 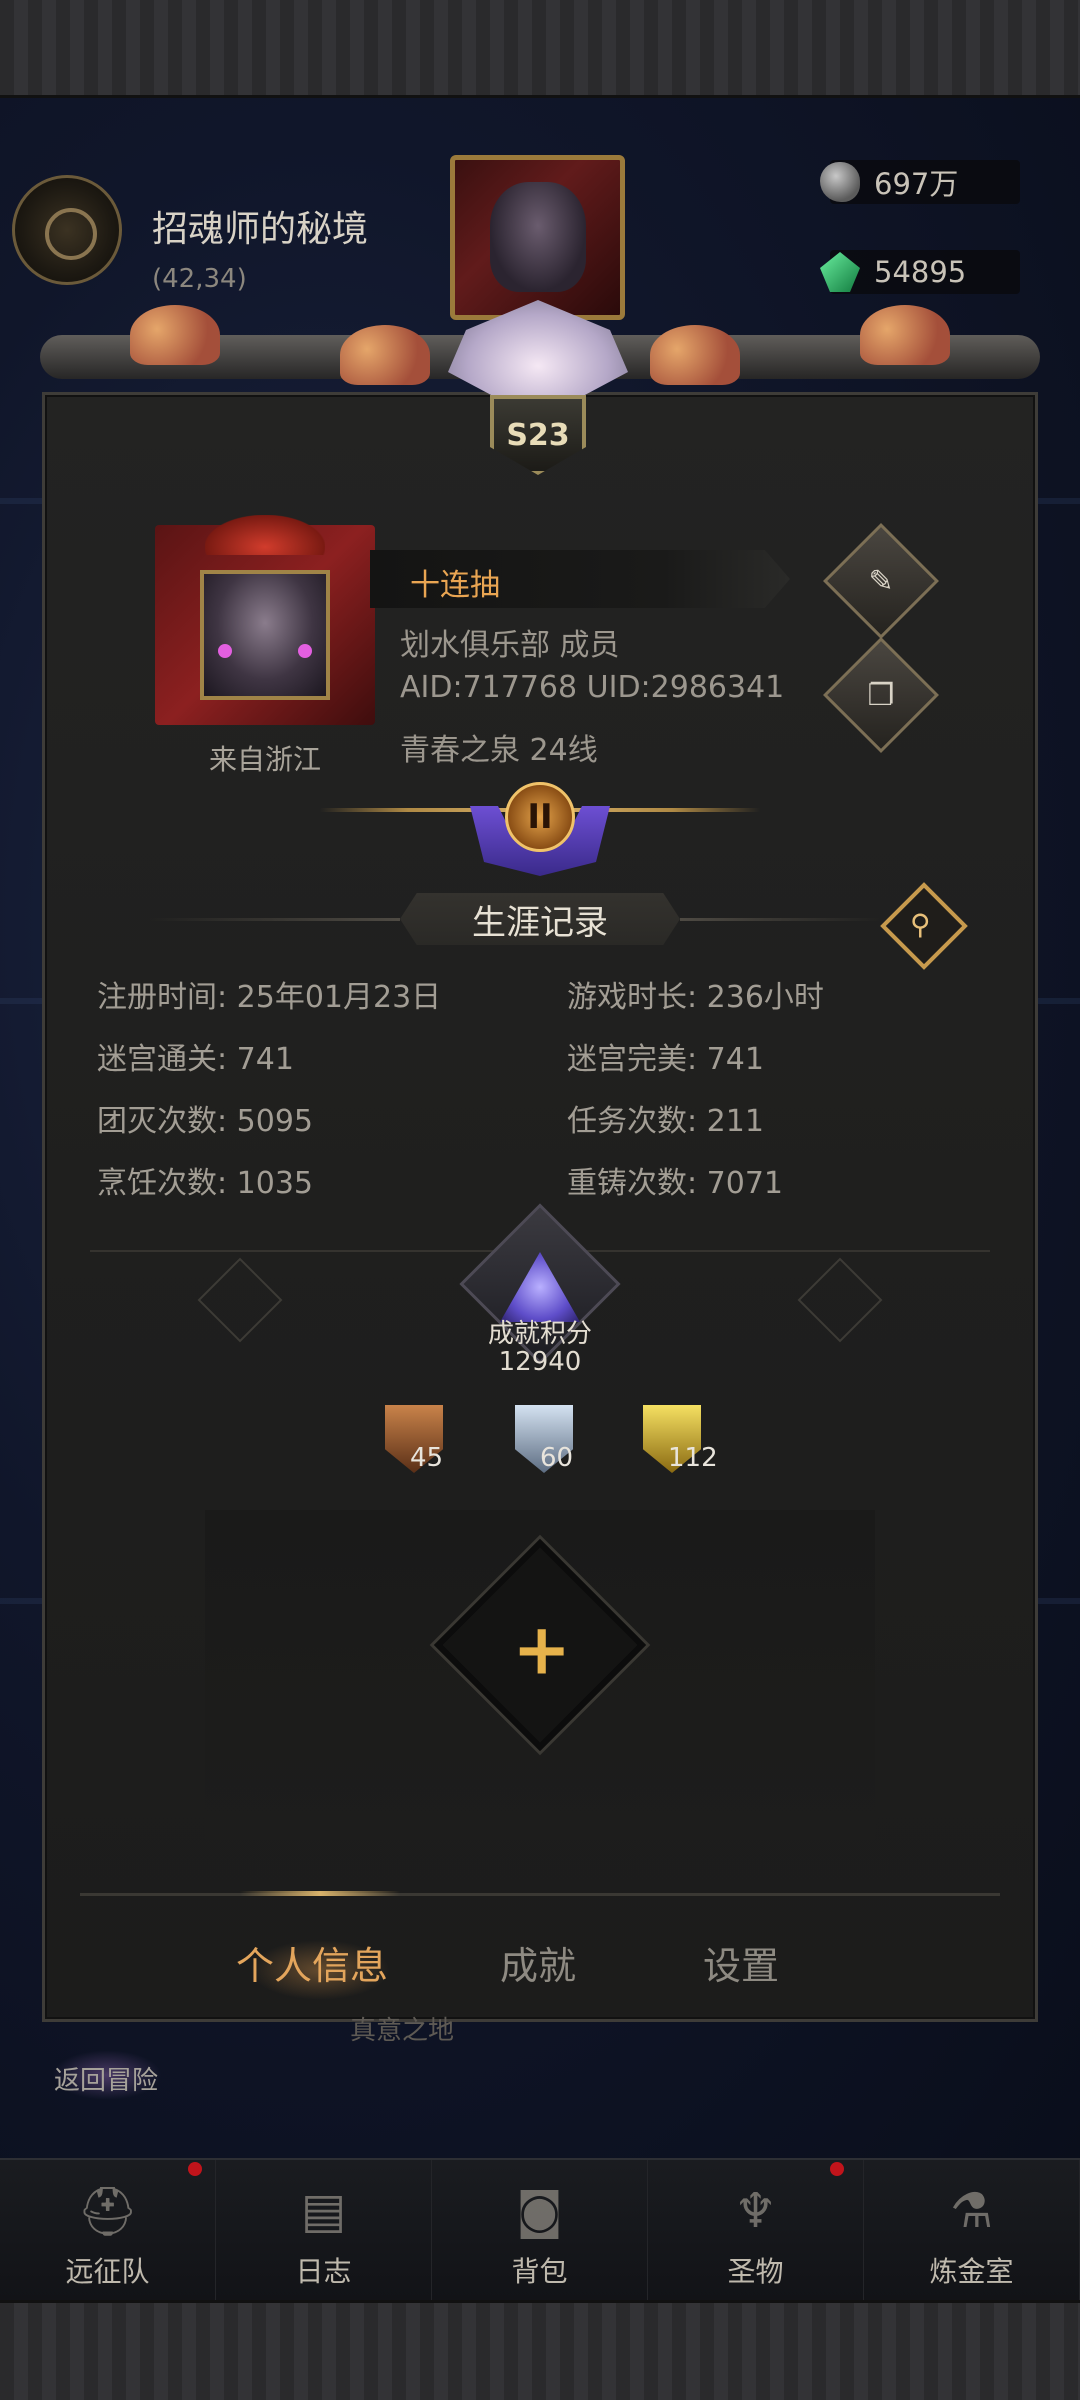 What do you see at coordinates (540, 2350) in the screenshot?
I see `bottom-border` at bounding box center [540, 2350].